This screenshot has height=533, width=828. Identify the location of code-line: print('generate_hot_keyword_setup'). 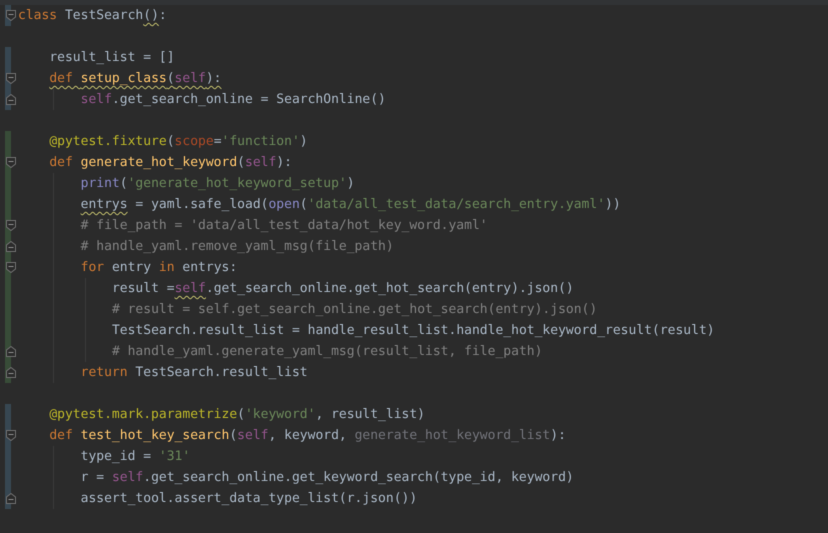
(217, 184).